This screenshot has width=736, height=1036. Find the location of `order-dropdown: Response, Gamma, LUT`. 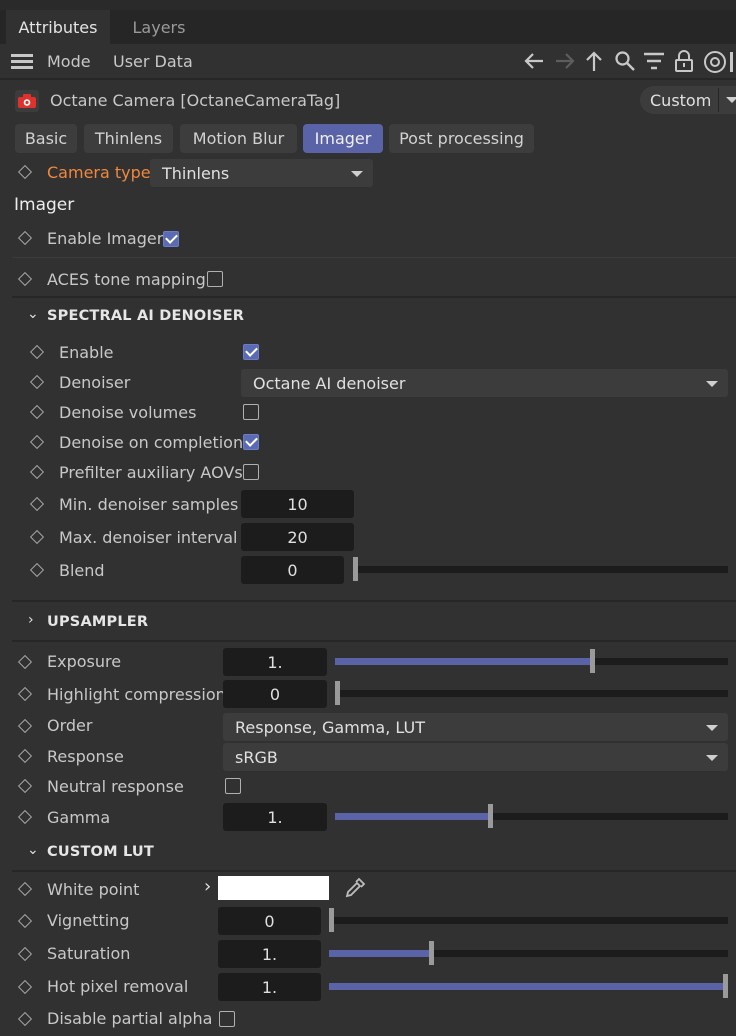

order-dropdown: Response, Gamma, LUT is located at coordinates (475, 727).